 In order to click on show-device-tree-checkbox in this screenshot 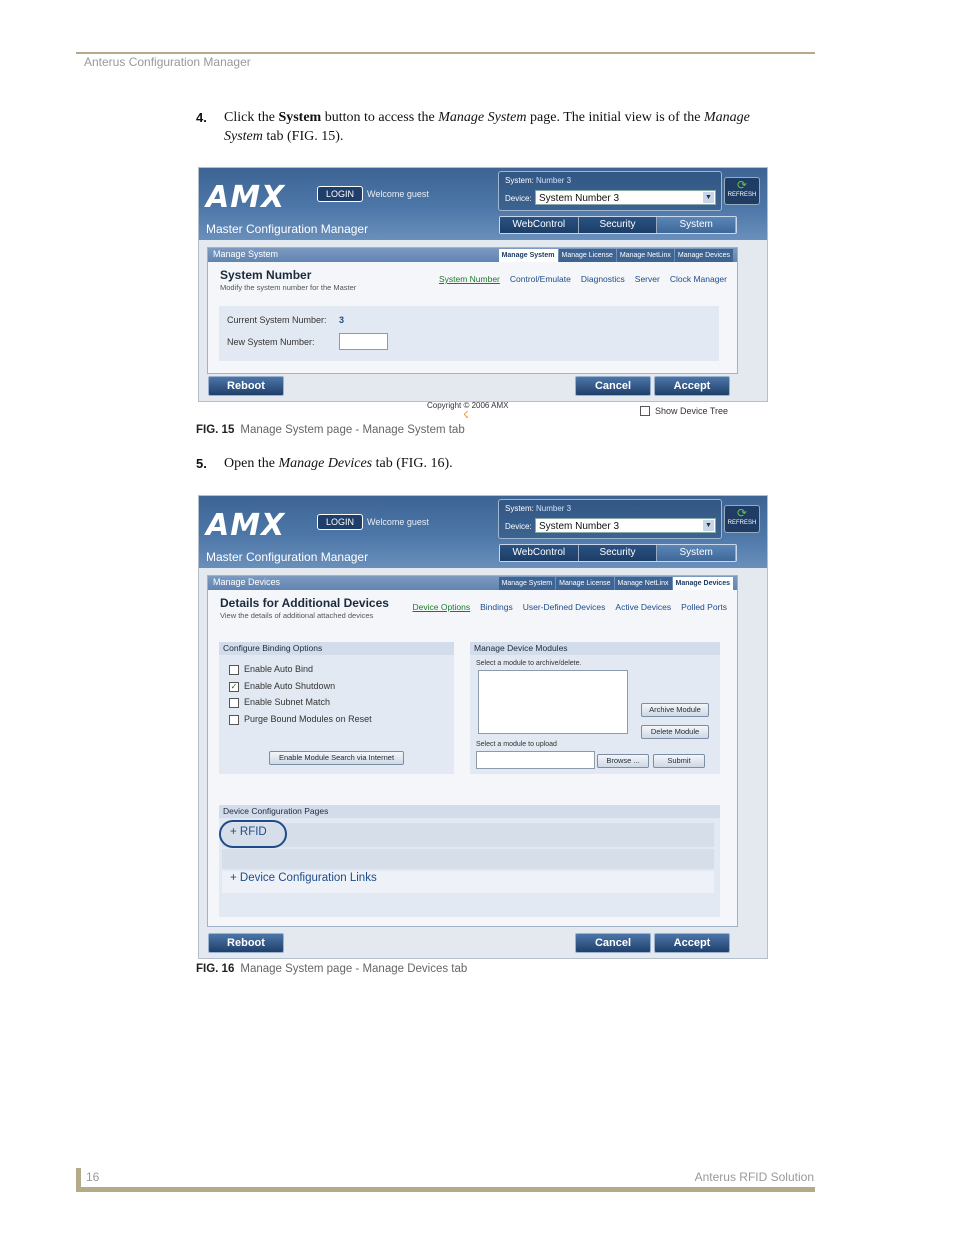, I will do `click(645, 411)`.